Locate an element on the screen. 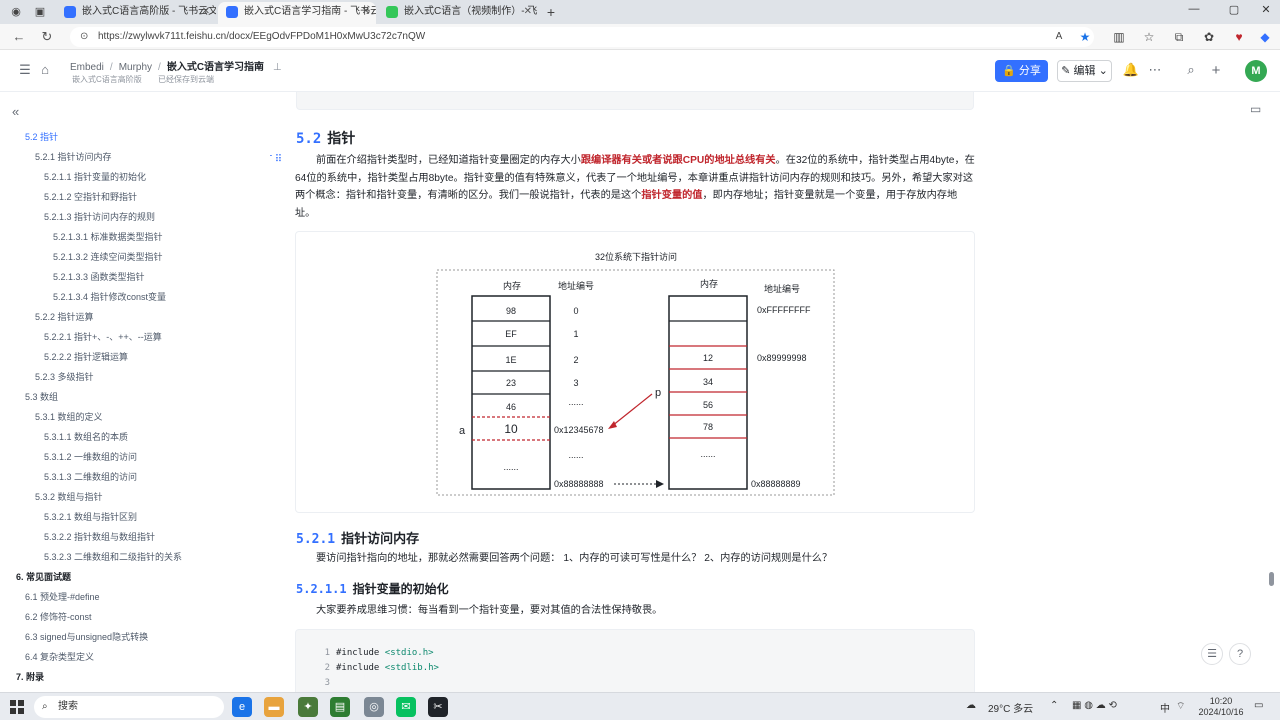  toc-item: 5.2.3 多级指针 is located at coordinates (64, 376).